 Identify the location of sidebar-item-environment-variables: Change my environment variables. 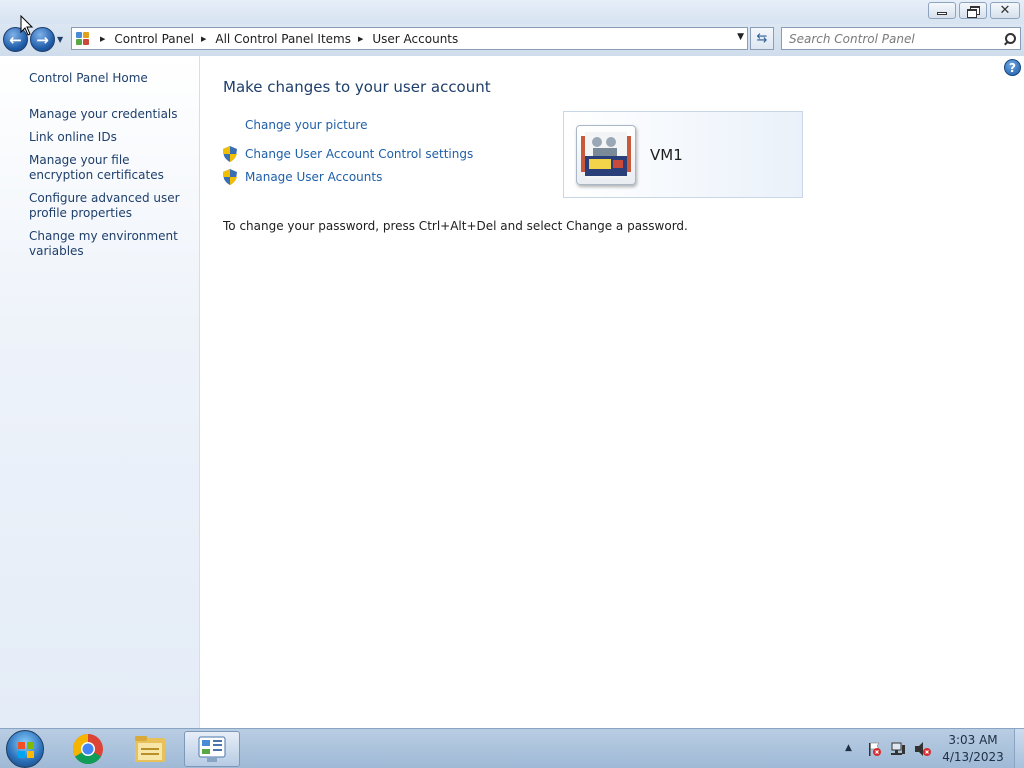
(111, 244).